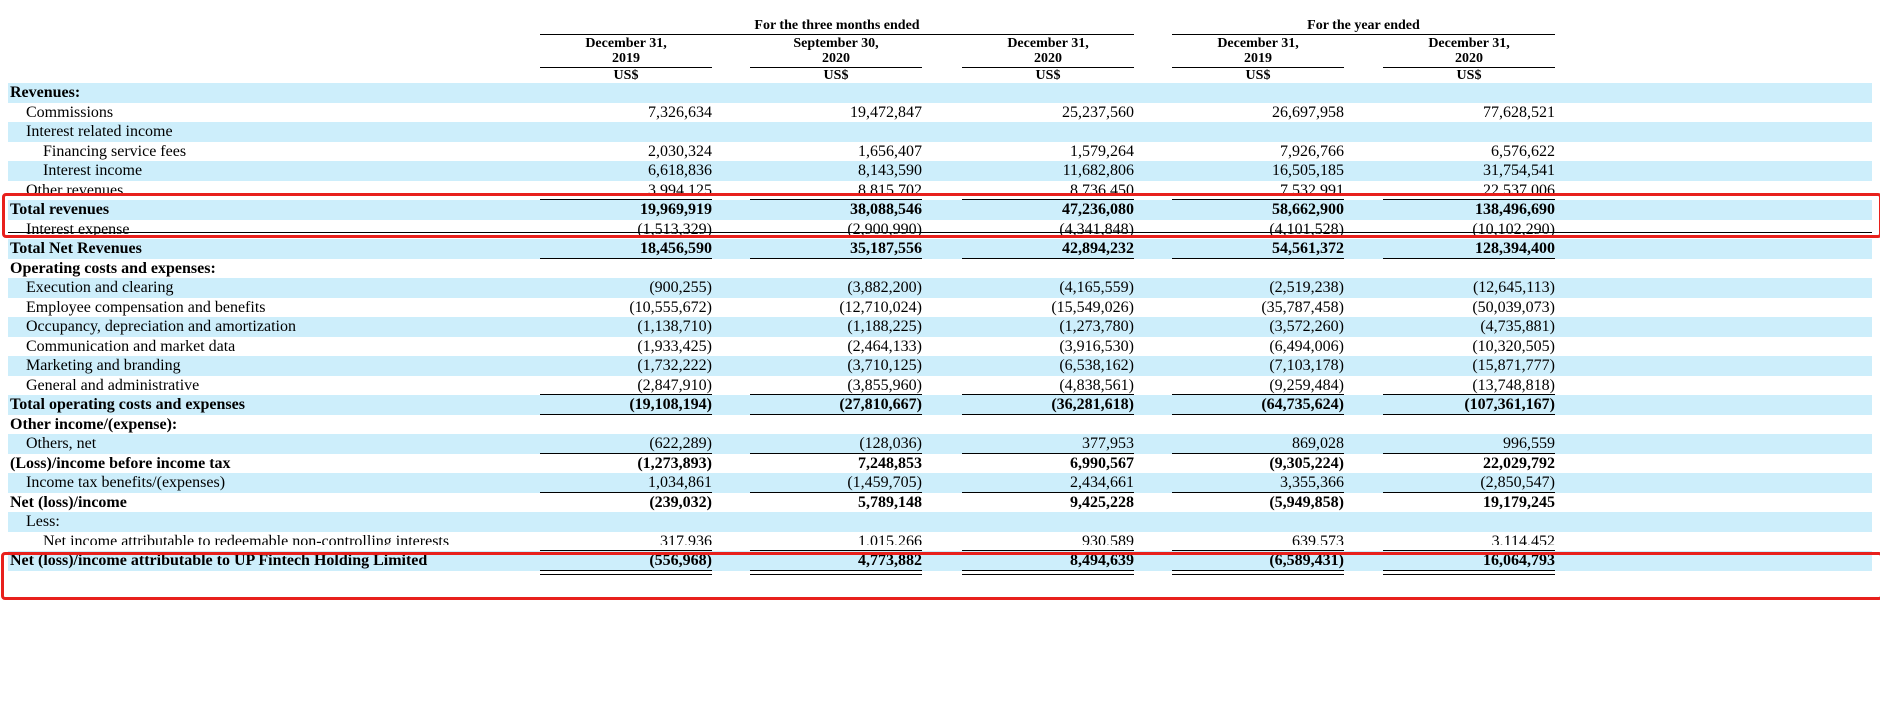  What do you see at coordinates (1092, 307) in the screenshot?
I see `row-value: (15,549,026)` at bounding box center [1092, 307].